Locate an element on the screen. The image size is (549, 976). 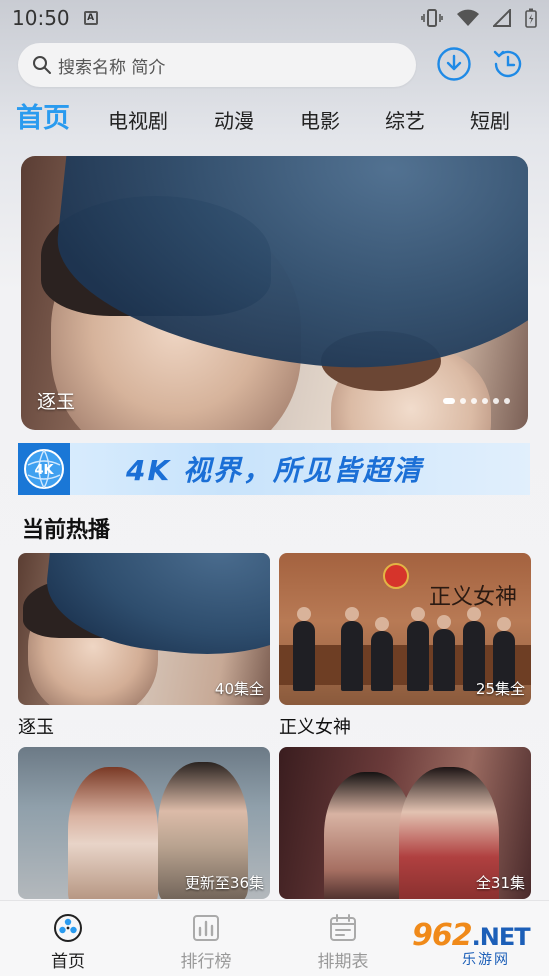
watermark-net: .NET is located at coordinates (501, 937).